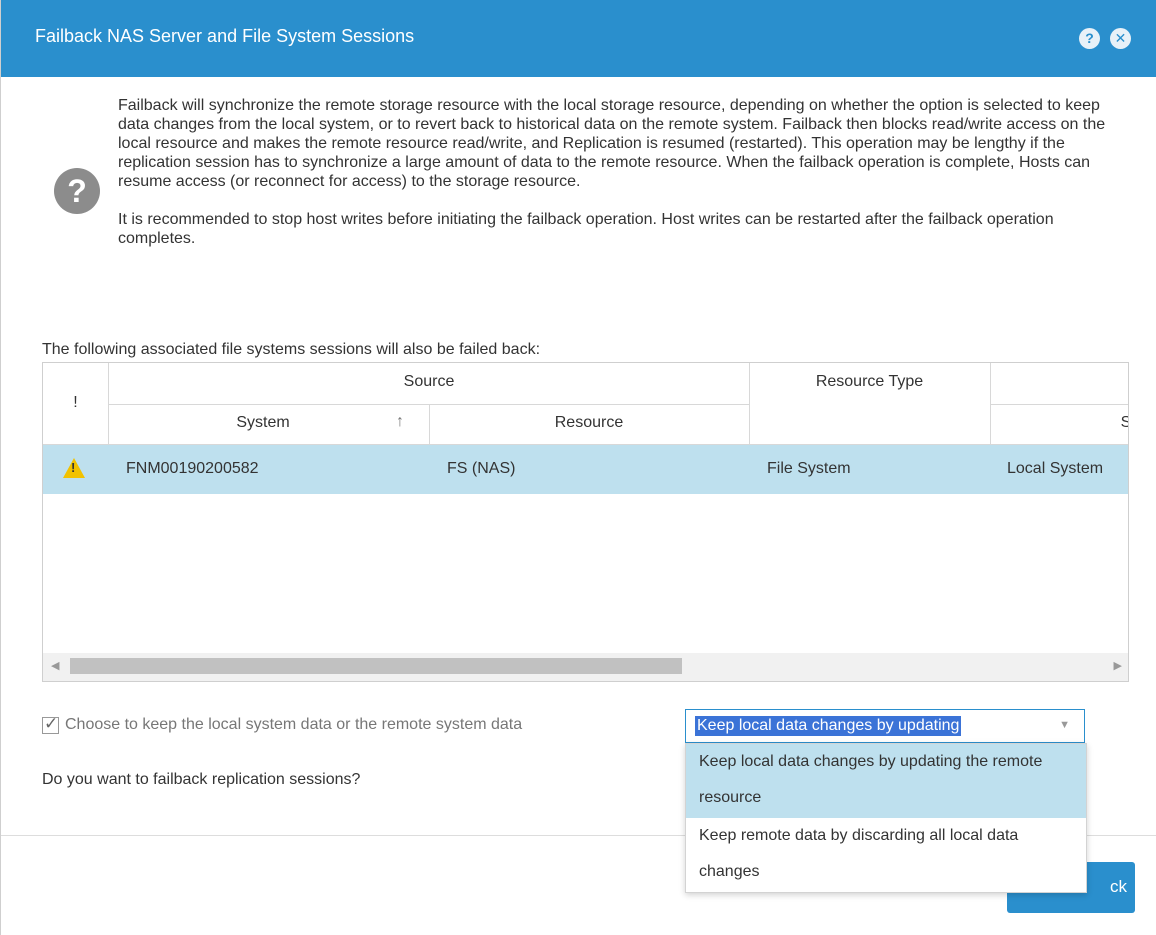 The height and width of the screenshot is (935, 1156). What do you see at coordinates (263, 423) in the screenshot?
I see `system-column-header: System` at bounding box center [263, 423].